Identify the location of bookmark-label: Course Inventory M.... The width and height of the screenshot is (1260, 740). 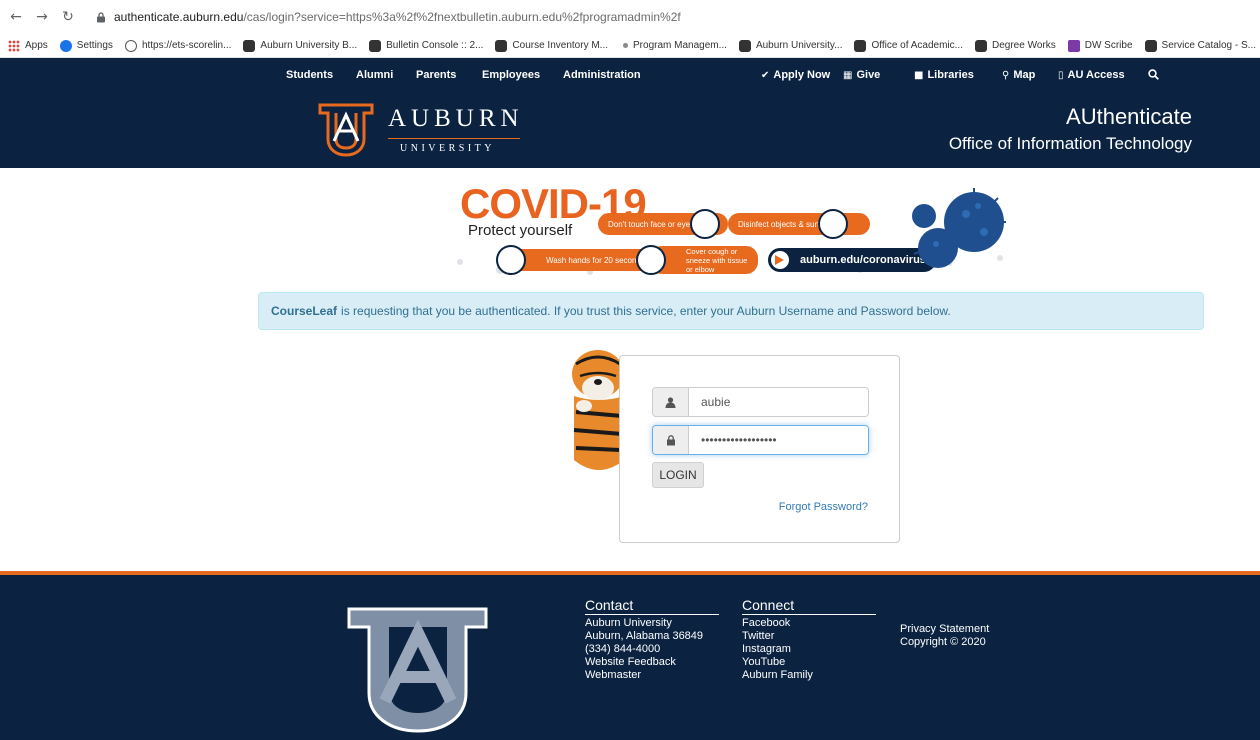
(560, 45).